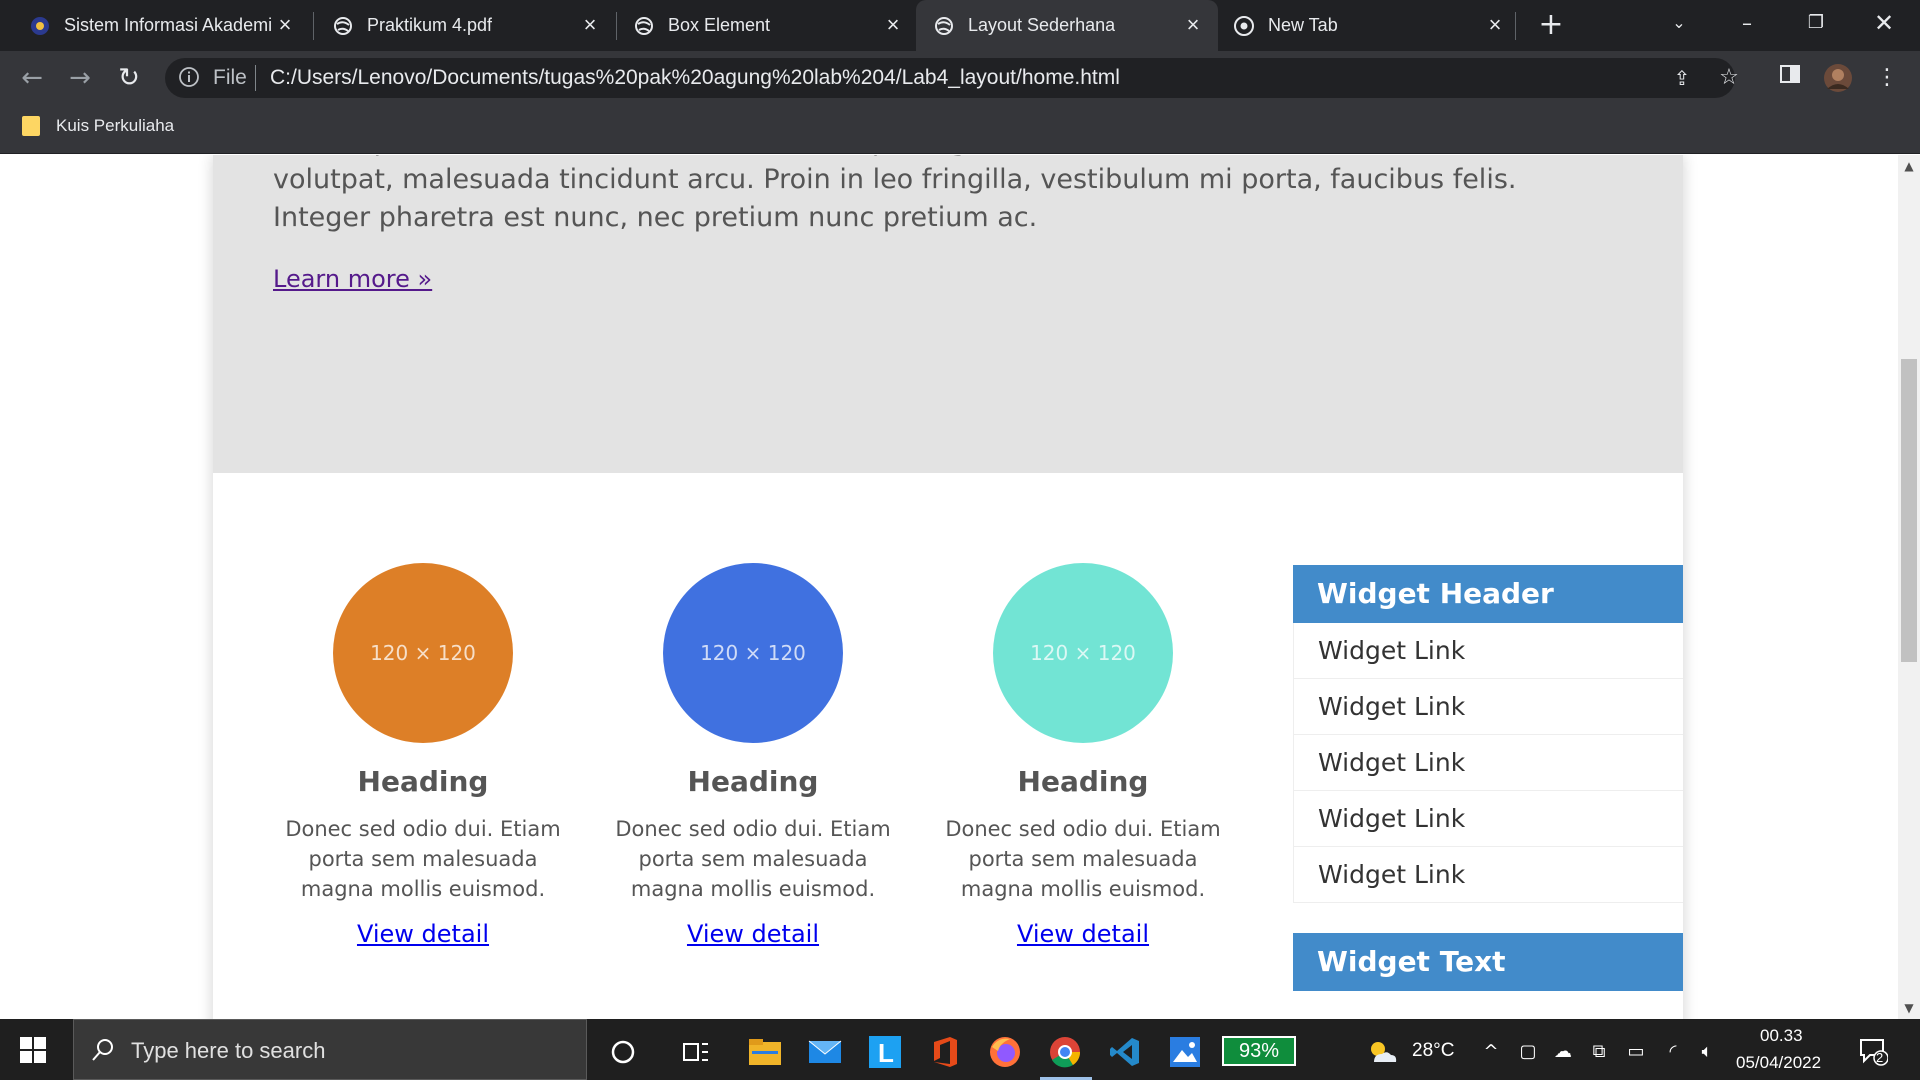  What do you see at coordinates (115, 125) in the screenshot?
I see `bookmark-label: Kuis Perkuliaha` at bounding box center [115, 125].